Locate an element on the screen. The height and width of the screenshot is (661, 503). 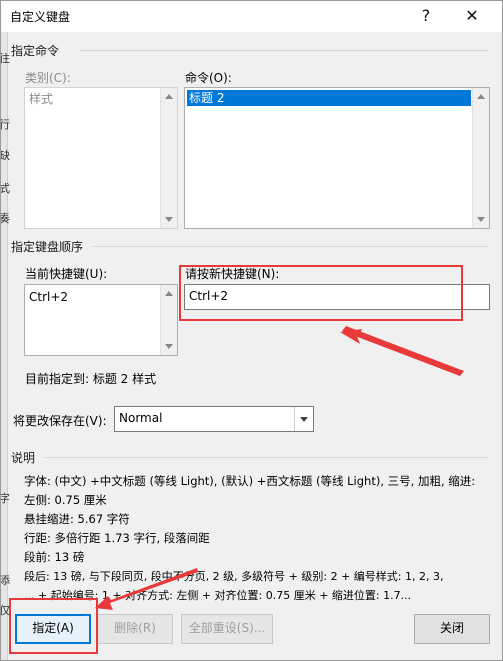
help-button: ? is located at coordinates (426, 16).